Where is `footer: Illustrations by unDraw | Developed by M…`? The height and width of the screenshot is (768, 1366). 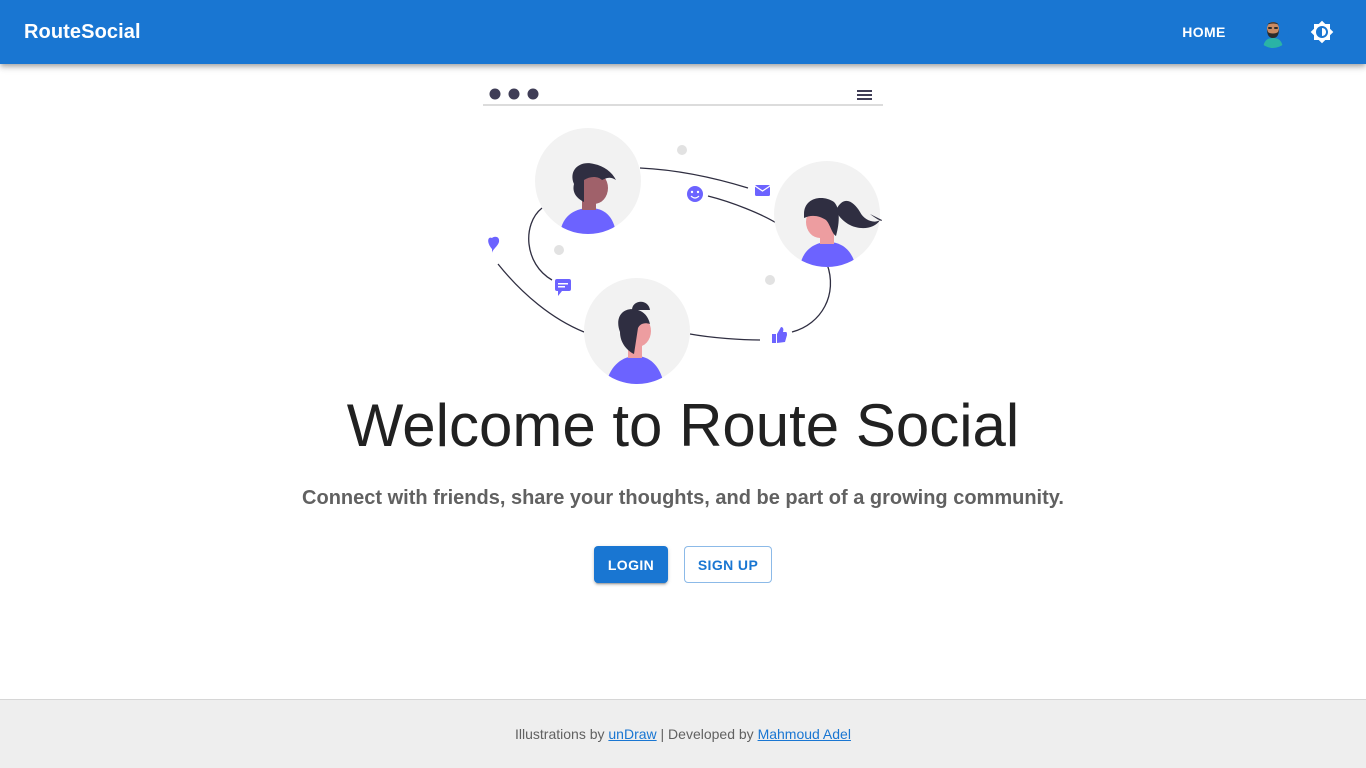
footer: Illustrations by unDraw | Developed by M… is located at coordinates (683, 733).